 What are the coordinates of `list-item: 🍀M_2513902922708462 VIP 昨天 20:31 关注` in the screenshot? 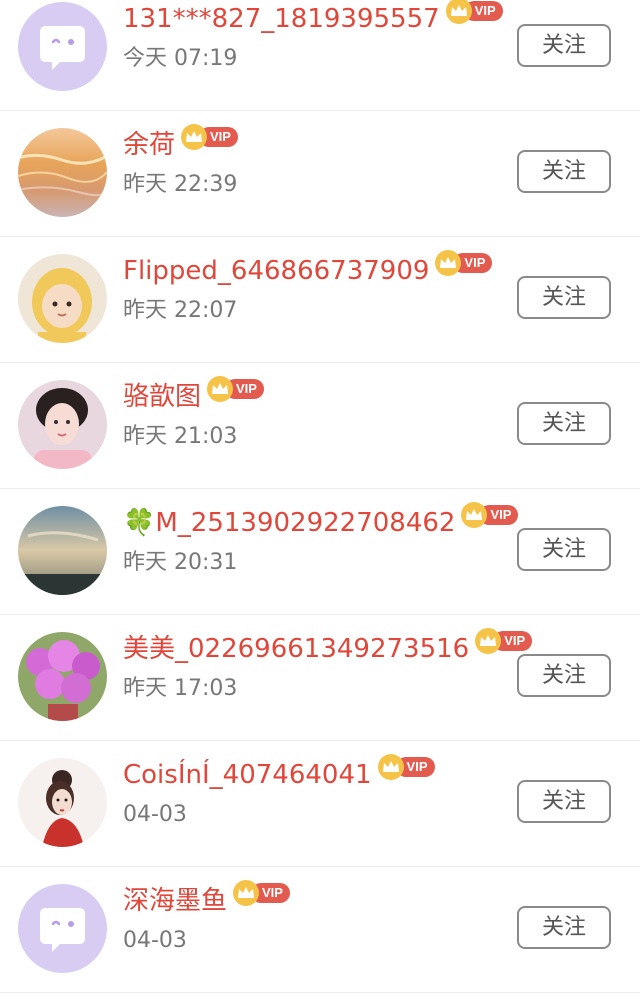 It's located at (320, 552).